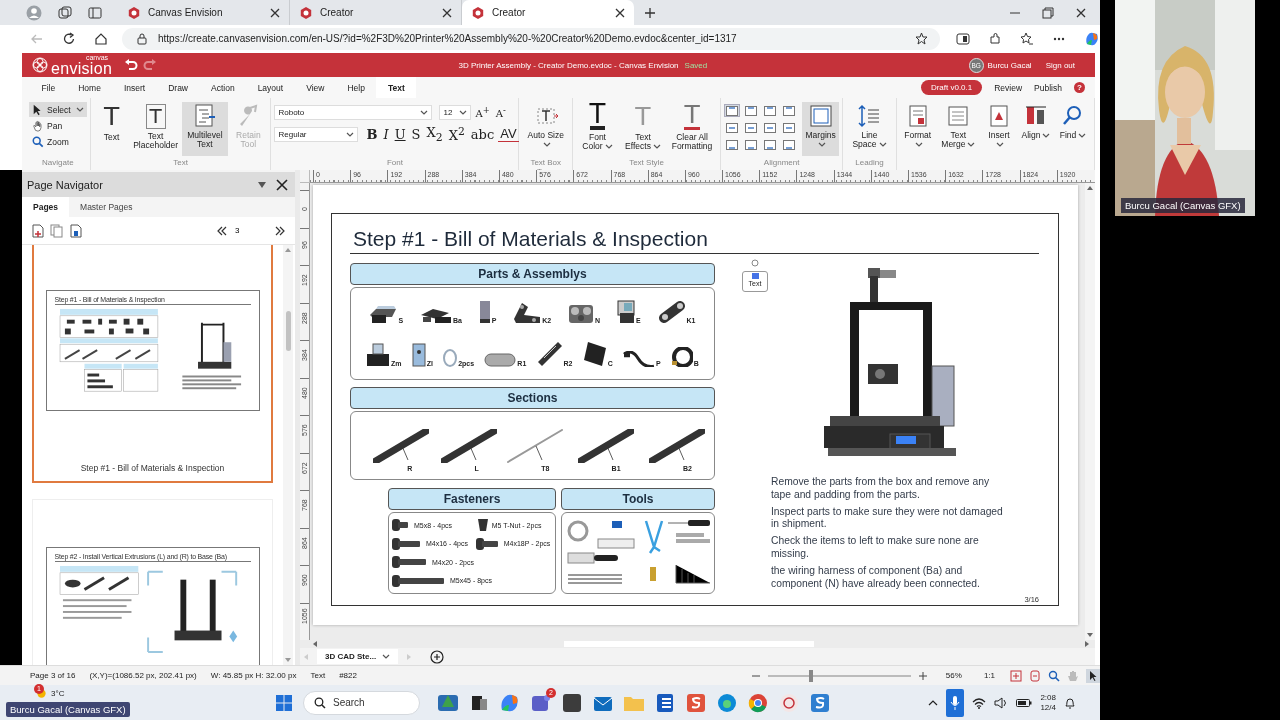  Describe the element at coordinates (958, 129) in the screenshot. I see `tool-button: Text Merge` at that location.